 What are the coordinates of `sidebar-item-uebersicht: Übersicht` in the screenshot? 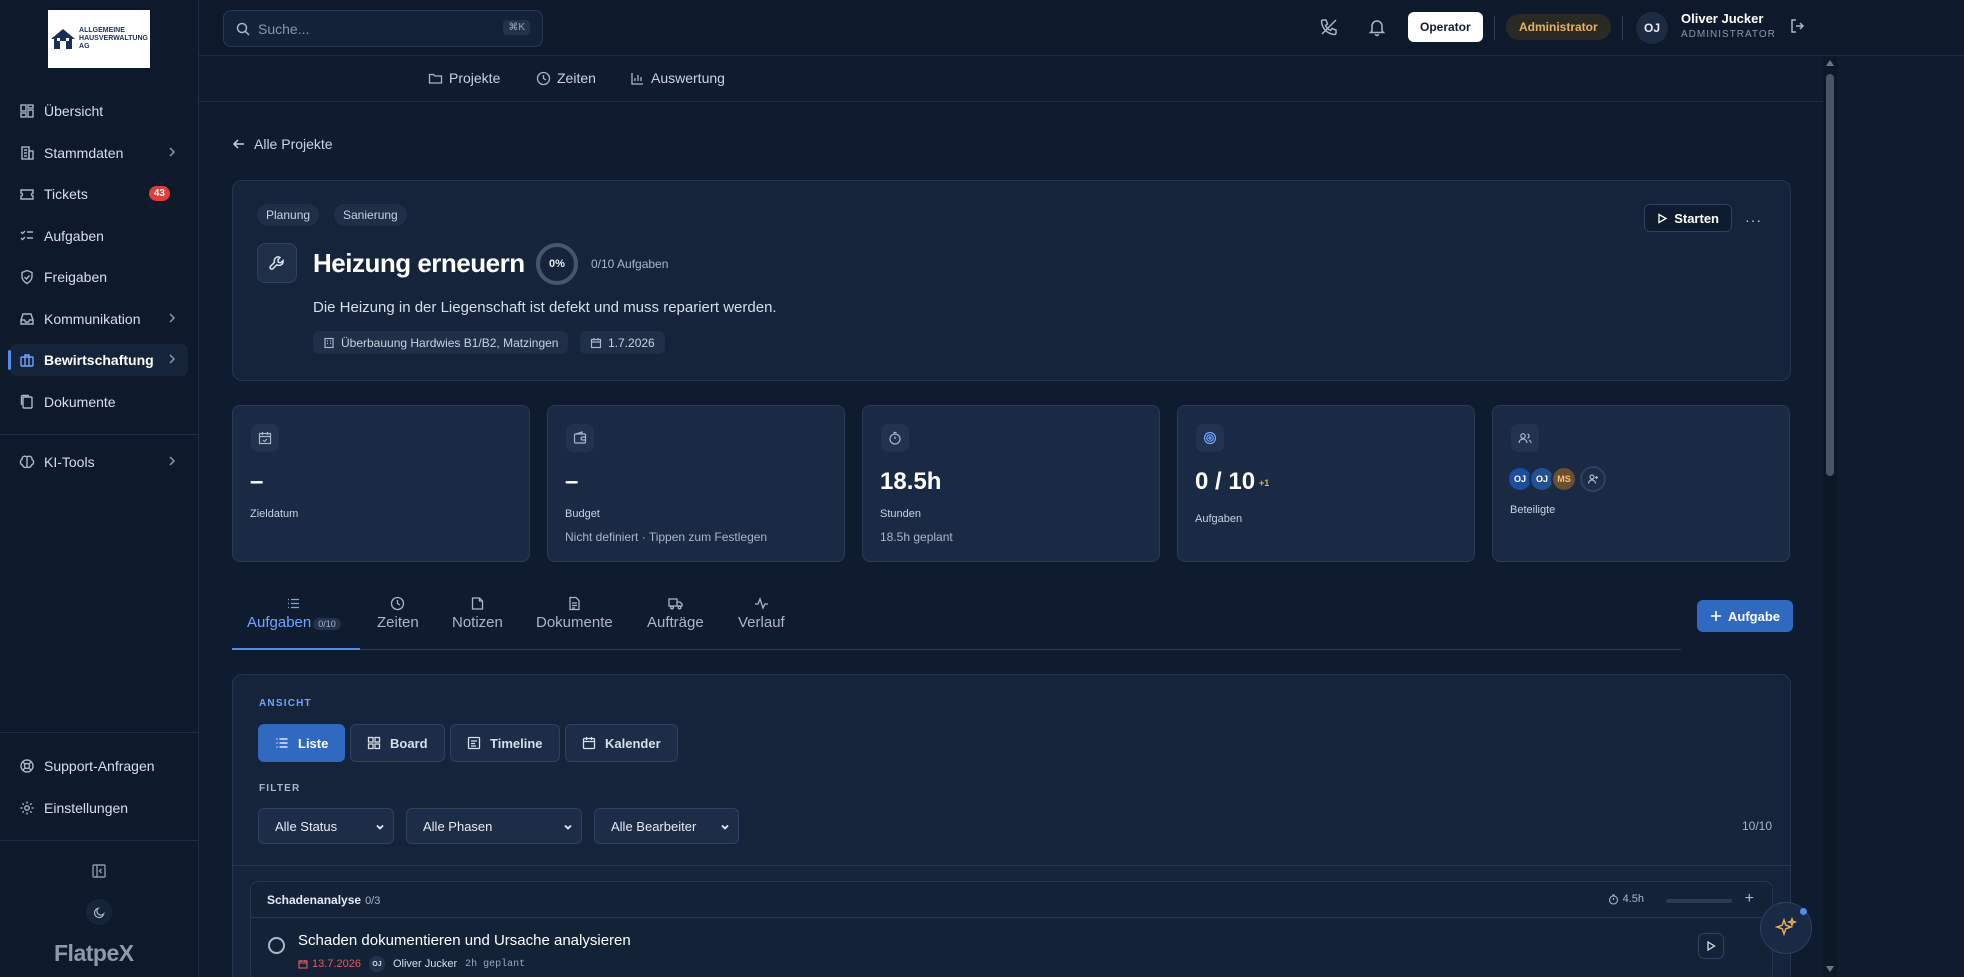 It's located at (99, 111).